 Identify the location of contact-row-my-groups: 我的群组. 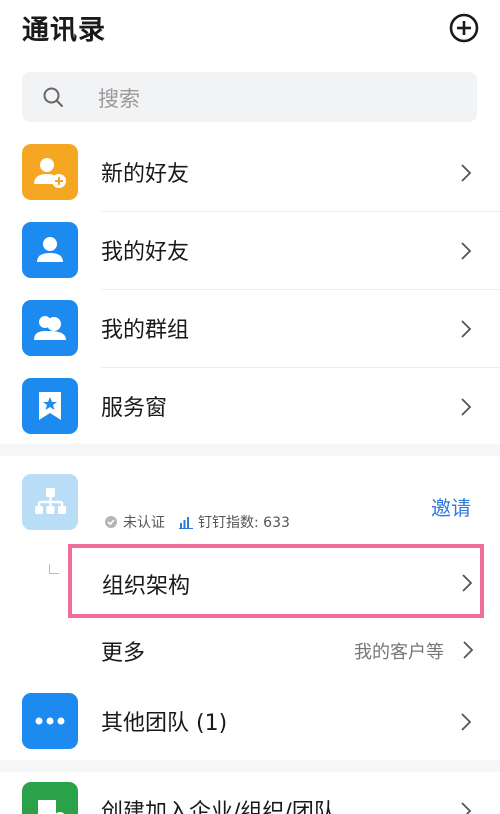
(250, 329).